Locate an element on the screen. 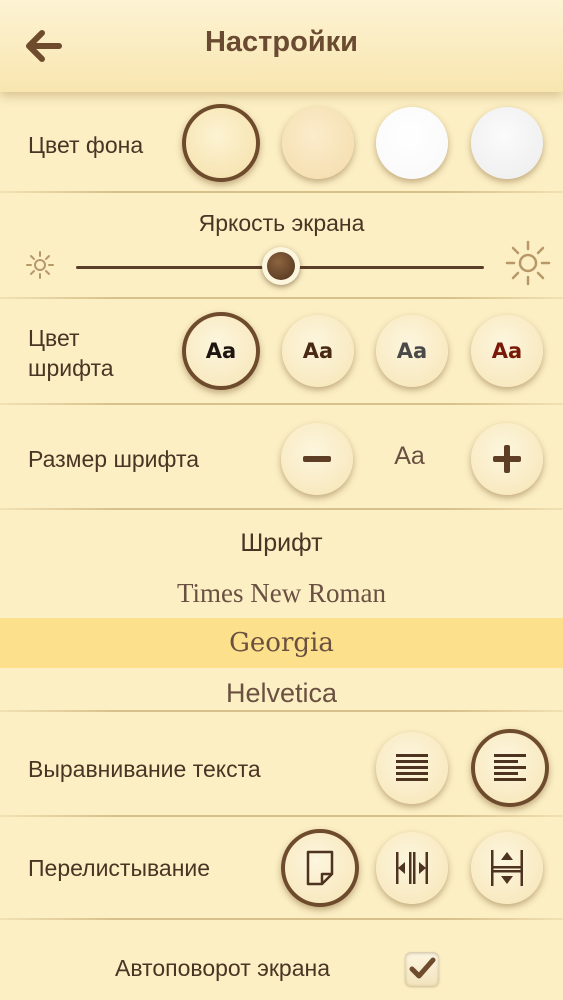 This screenshot has height=1000, width=563. nav-bar: Настройки is located at coordinates (281, 46).